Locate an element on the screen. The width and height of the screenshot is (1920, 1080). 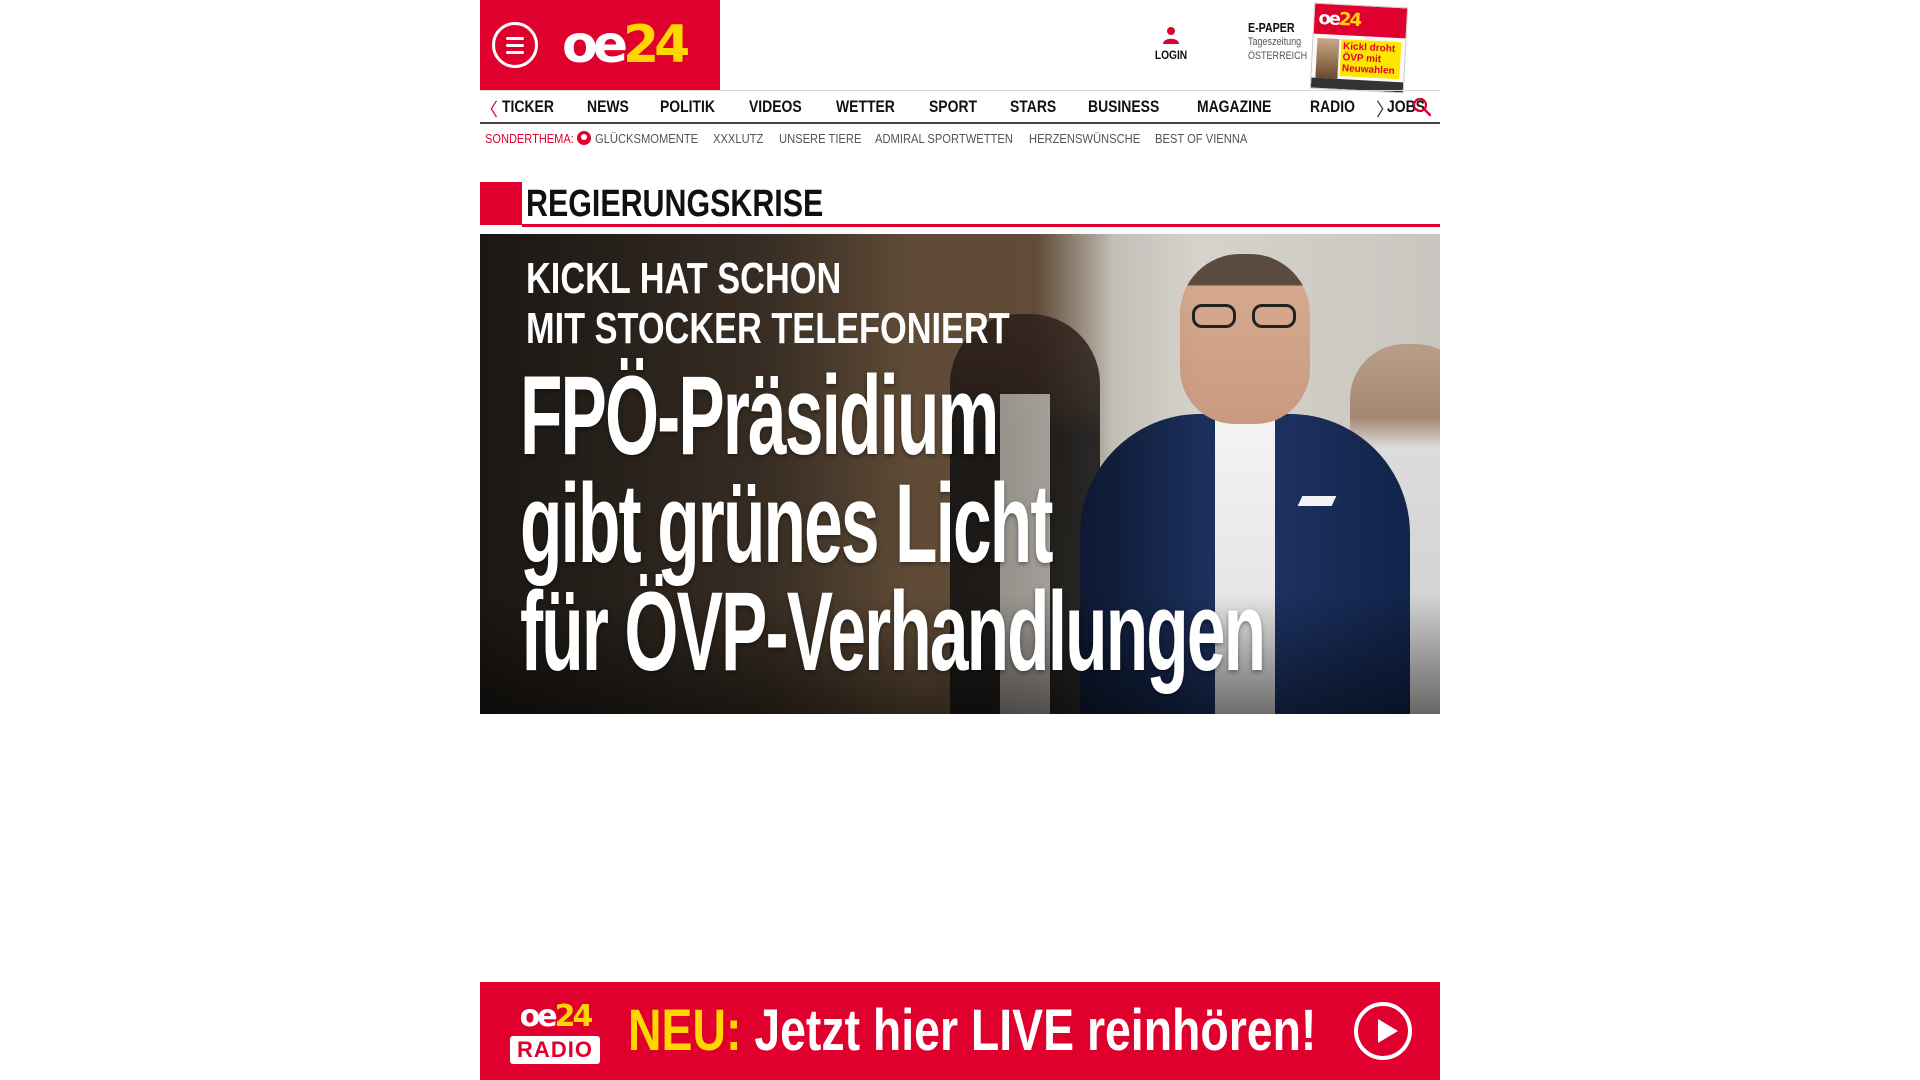
nav-prev-arrow-icon: 〈 is located at coordinates (489, 109).